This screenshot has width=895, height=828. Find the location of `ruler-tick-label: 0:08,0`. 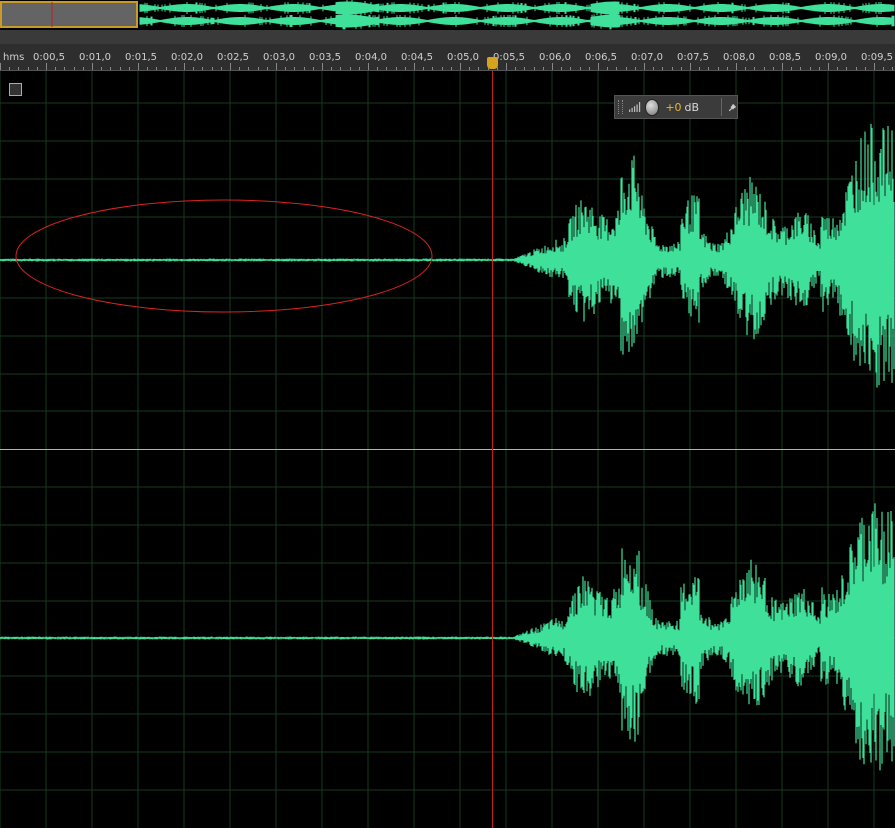

ruler-tick-label: 0:08,0 is located at coordinates (739, 57).